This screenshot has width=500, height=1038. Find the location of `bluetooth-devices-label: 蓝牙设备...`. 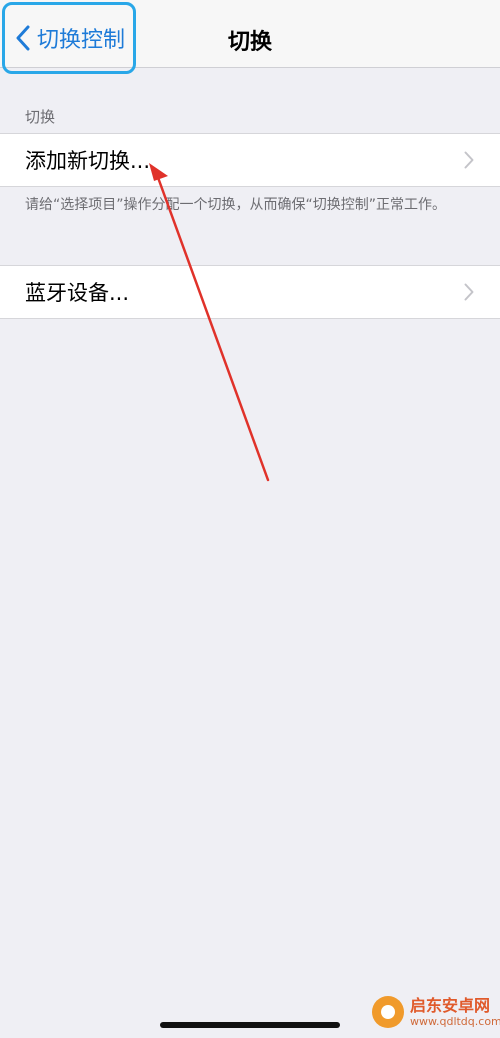

bluetooth-devices-label: 蓝牙设备... is located at coordinates (77, 293).